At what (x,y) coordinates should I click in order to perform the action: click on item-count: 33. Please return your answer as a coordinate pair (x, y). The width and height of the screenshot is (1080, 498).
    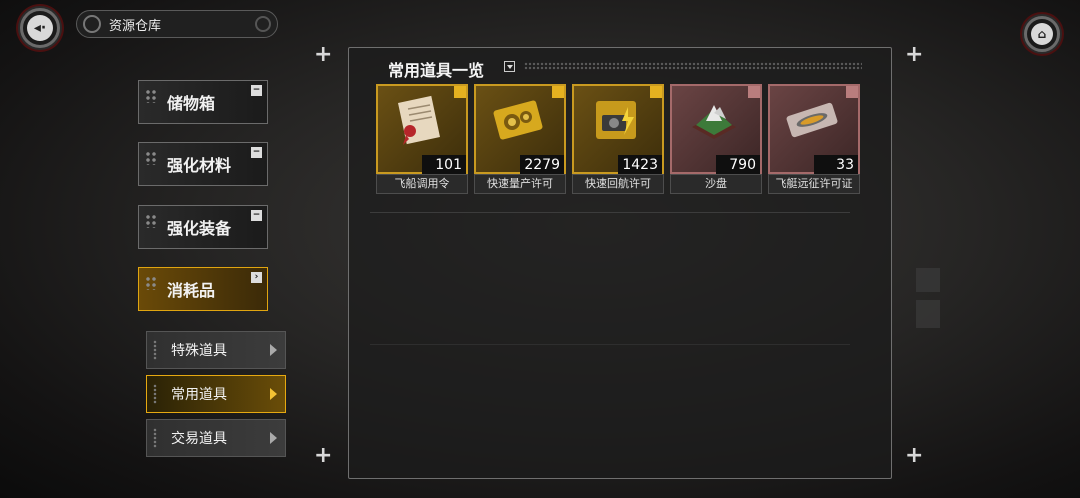
    Looking at the image, I should click on (836, 165).